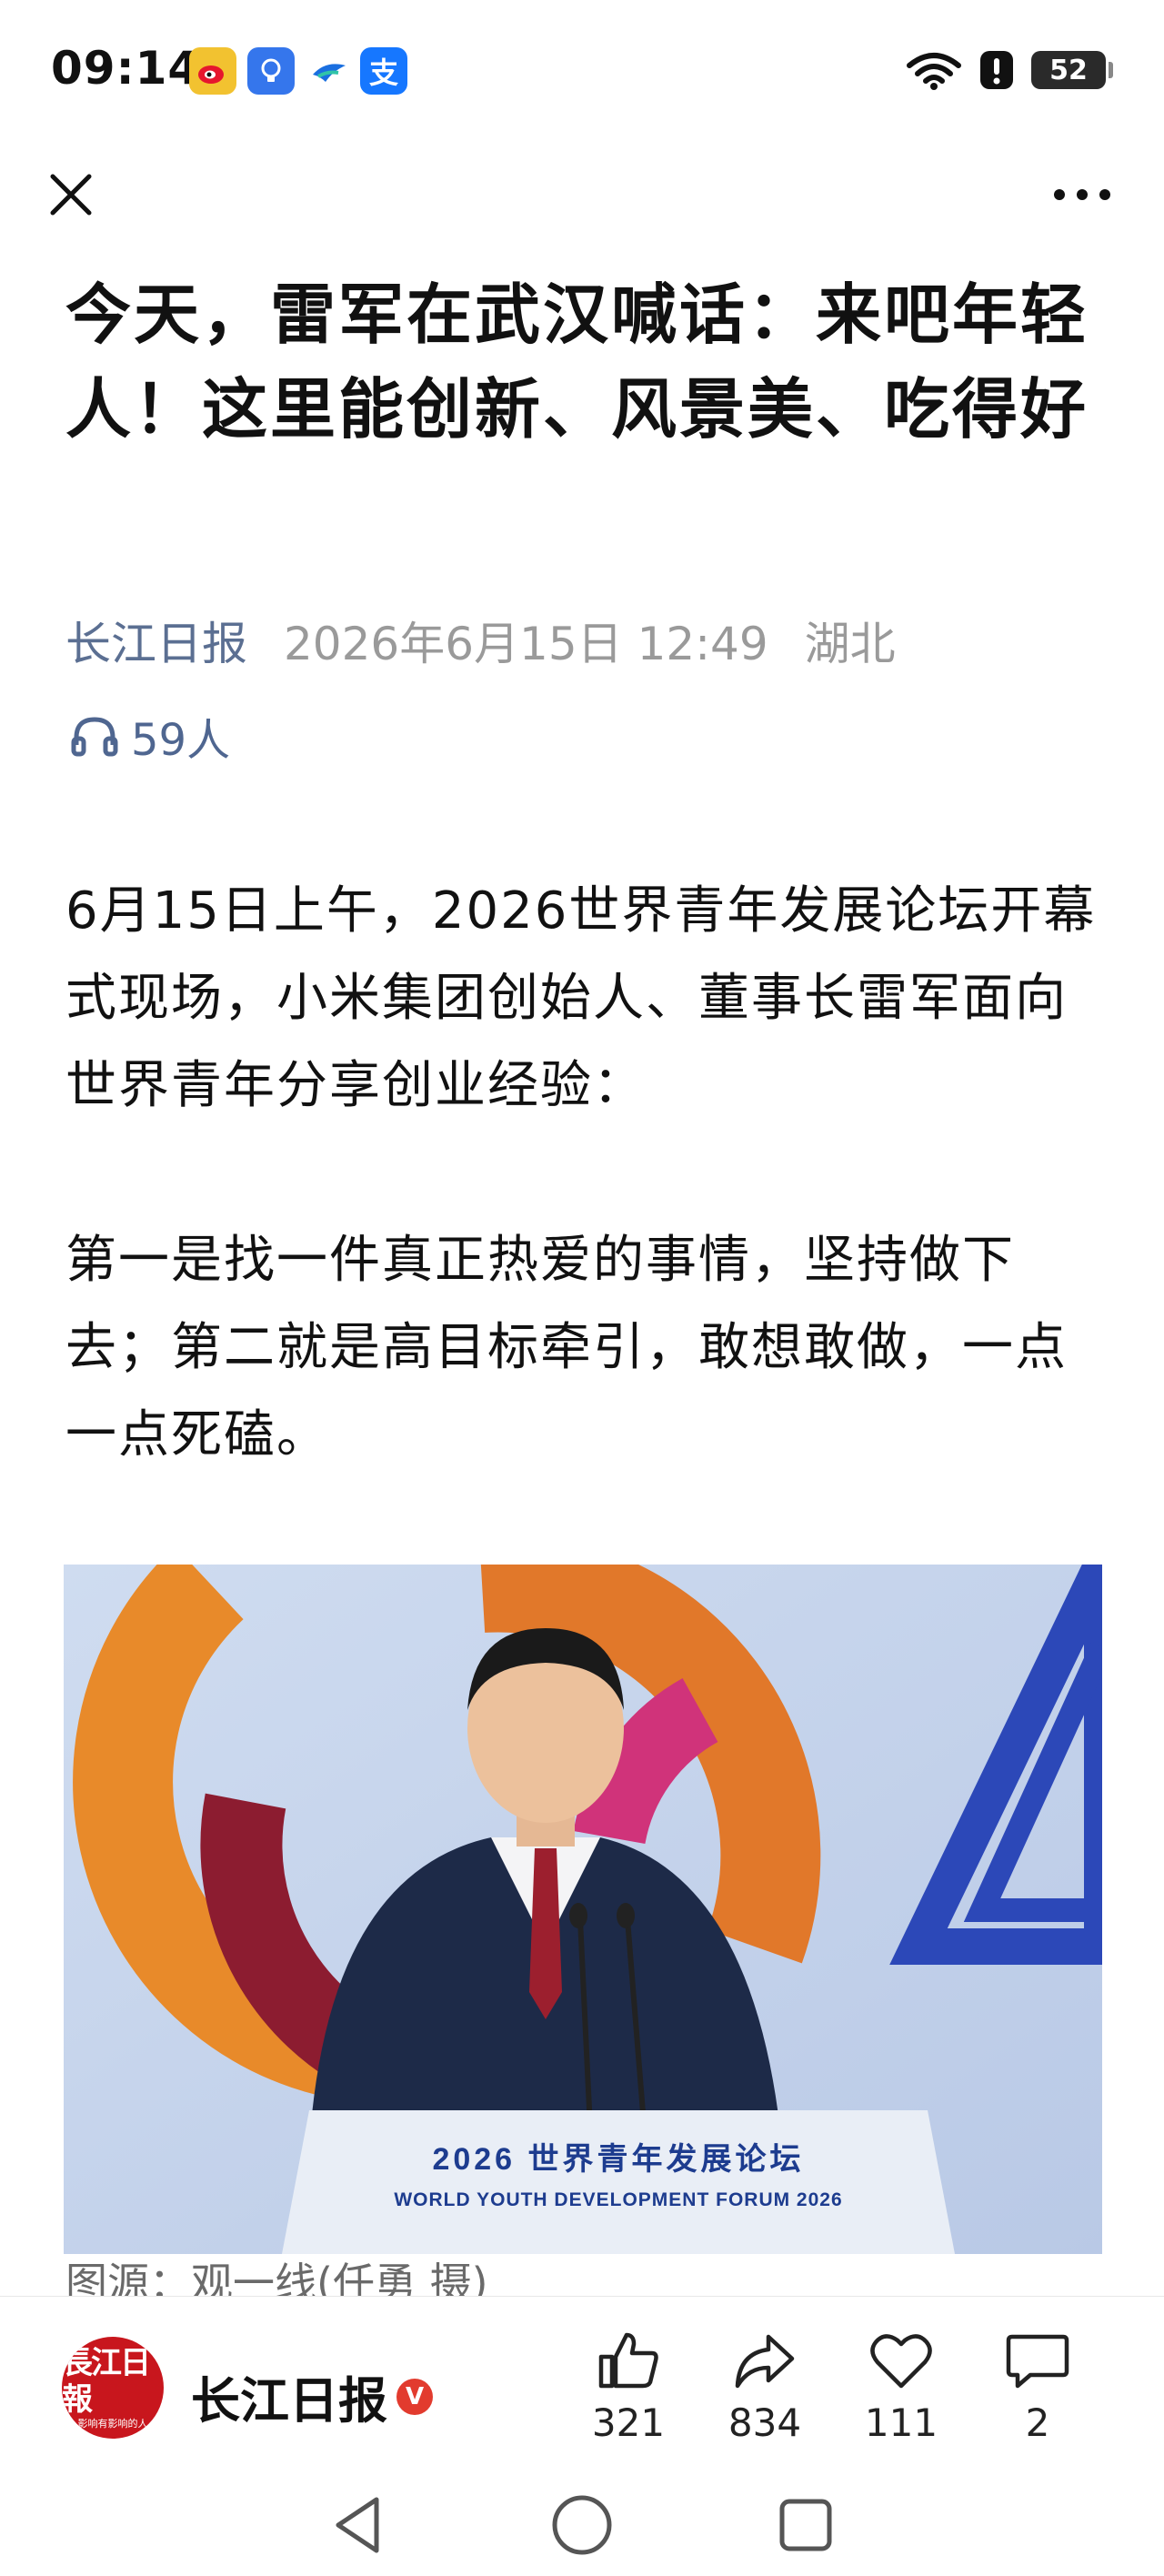 The height and width of the screenshot is (2576, 1164). I want to click on logo-wordmark: 長江日報, so click(107, 2381).